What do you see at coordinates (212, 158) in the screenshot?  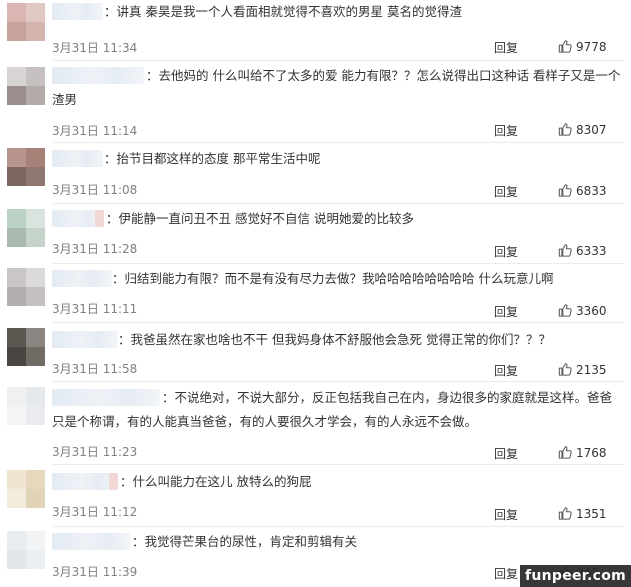 I see `comment-text: ：抬节目都这样的态度 那平常生活中呢` at bounding box center [212, 158].